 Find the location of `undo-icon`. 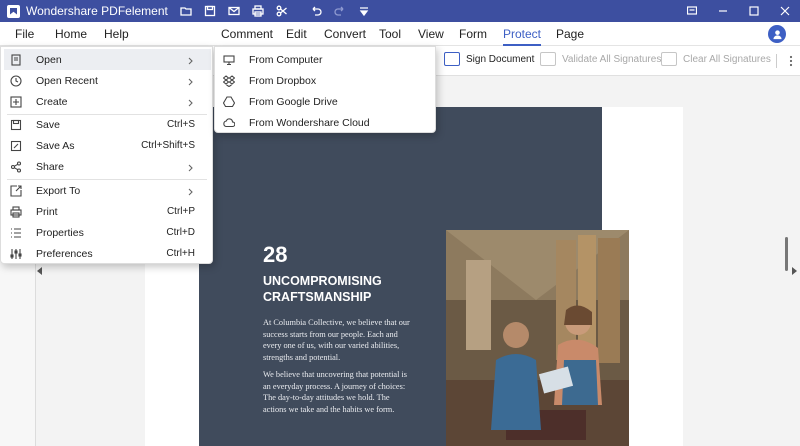

undo-icon is located at coordinates (316, 11).